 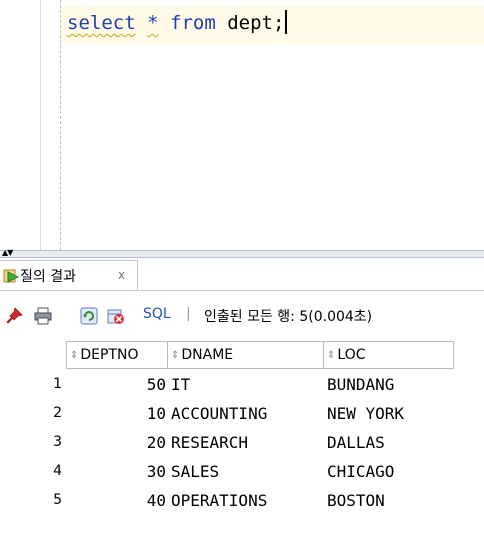 What do you see at coordinates (230, 471) in the screenshot?
I see `table-row: 4 30 SALES CHICAGO` at bounding box center [230, 471].